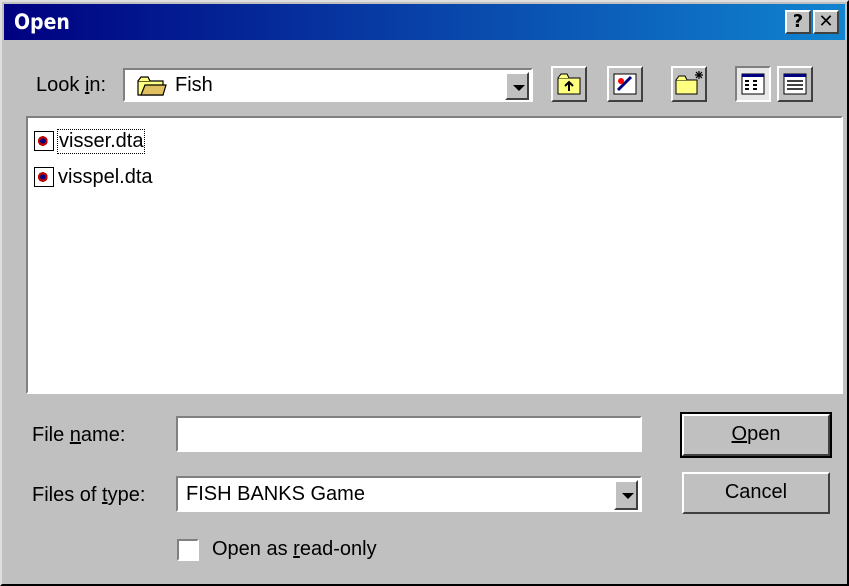 This screenshot has height=586, width=849. I want to click on details-view-button, so click(795, 84).